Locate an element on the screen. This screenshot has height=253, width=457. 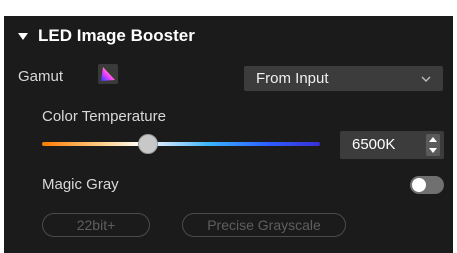
gamut-selected-value: From Input is located at coordinates (292, 78).